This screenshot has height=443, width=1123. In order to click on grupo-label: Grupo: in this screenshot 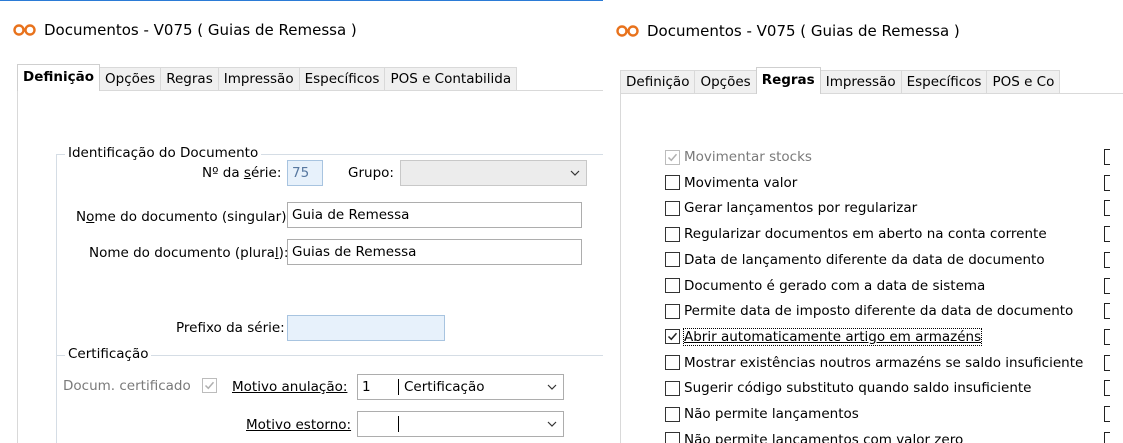, I will do `click(371, 173)`.